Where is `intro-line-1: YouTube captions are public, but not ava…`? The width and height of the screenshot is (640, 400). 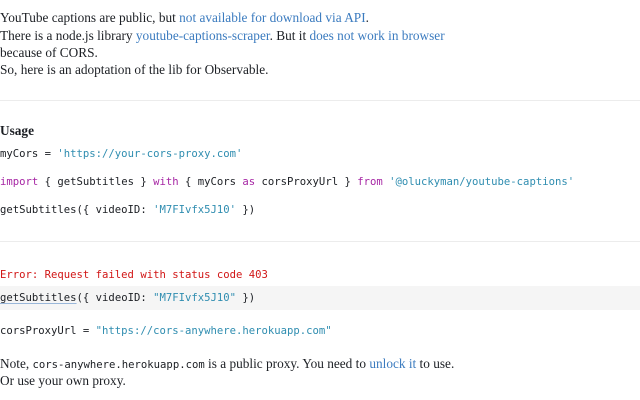 intro-line-1: YouTube captions are public, but not ava… is located at coordinates (184, 17).